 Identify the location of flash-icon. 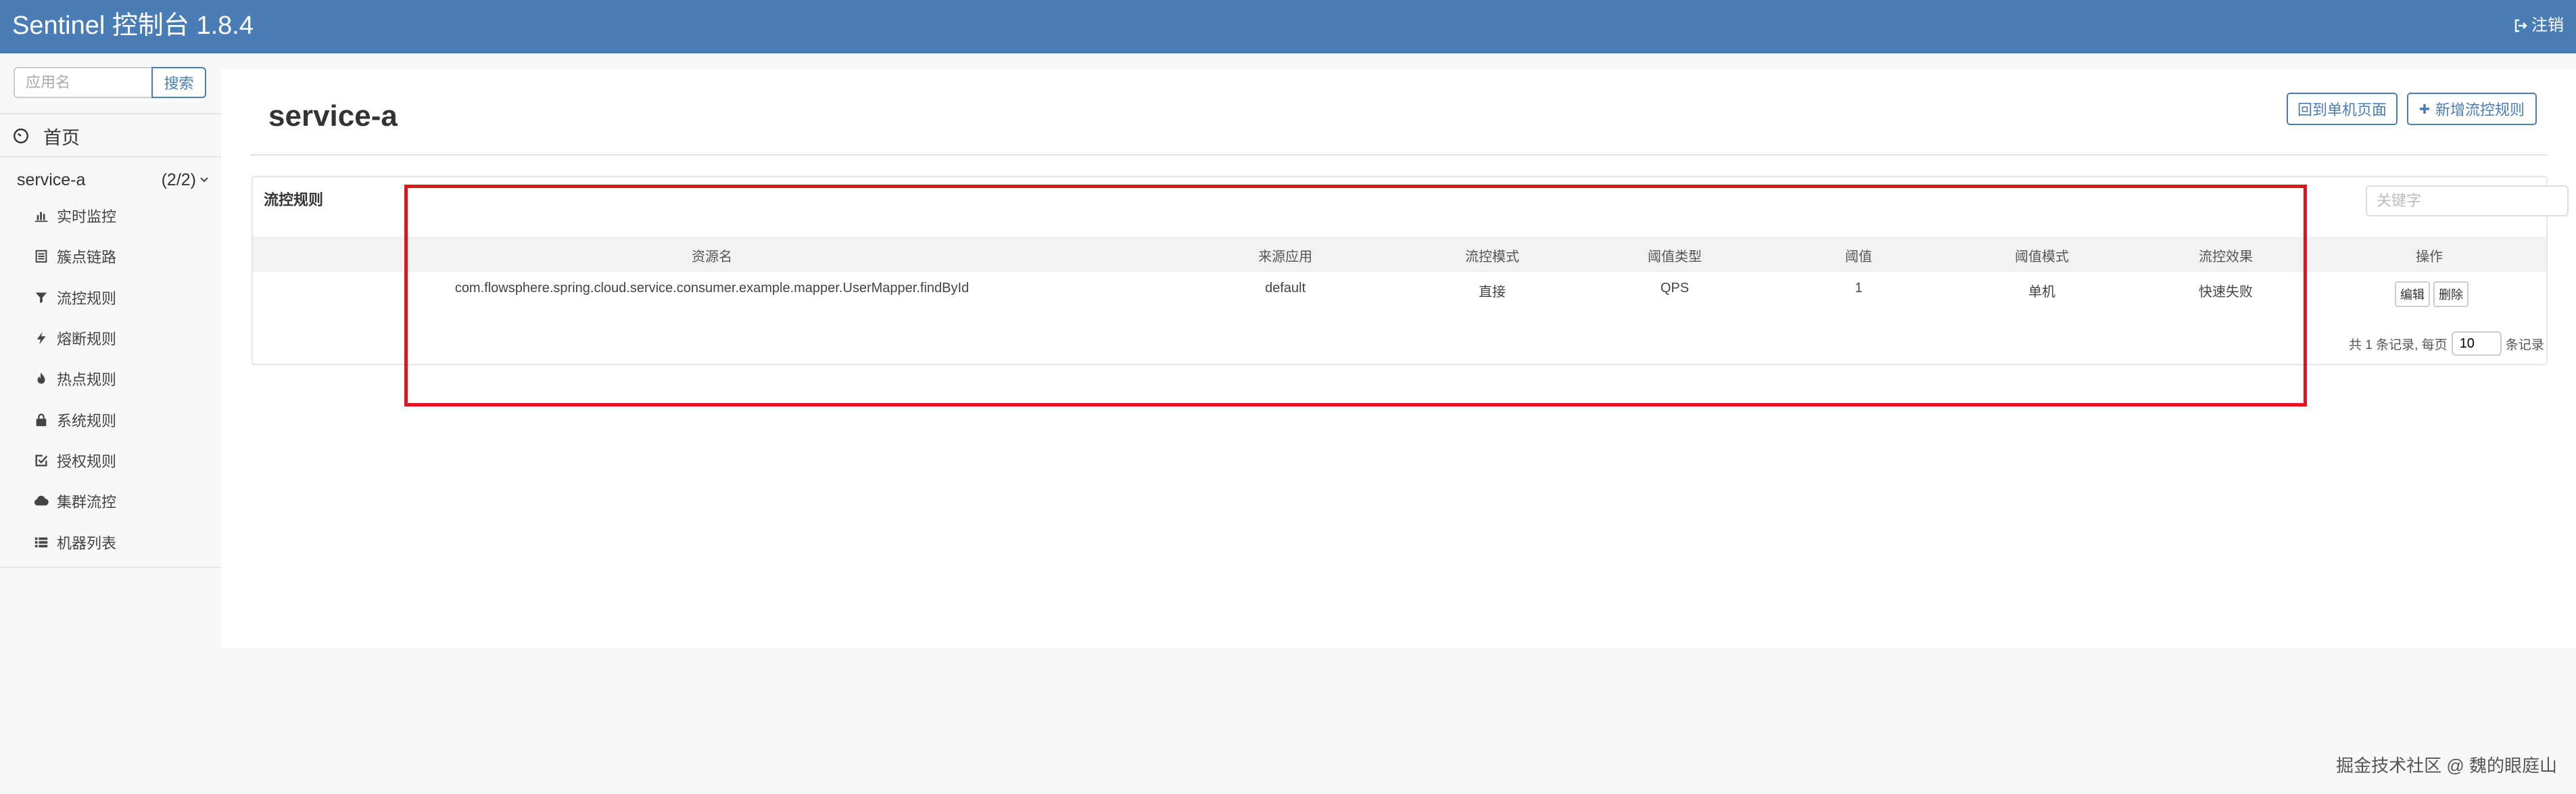
(41, 338).